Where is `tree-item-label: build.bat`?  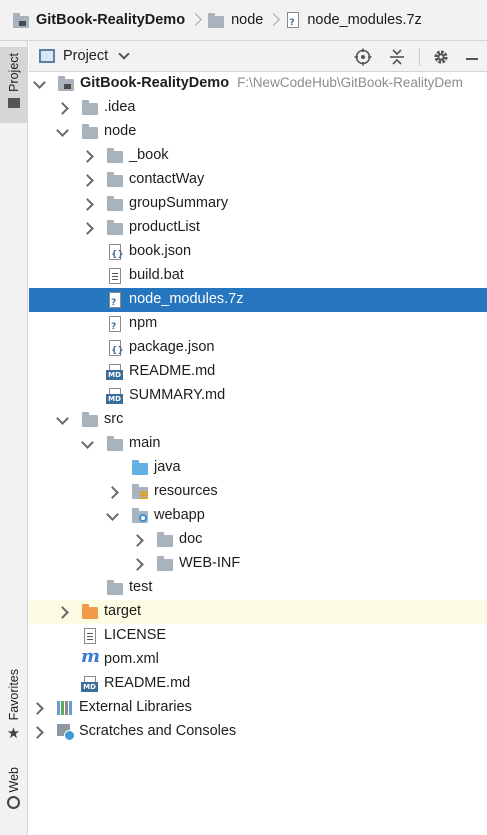 tree-item-label: build.bat is located at coordinates (156, 275).